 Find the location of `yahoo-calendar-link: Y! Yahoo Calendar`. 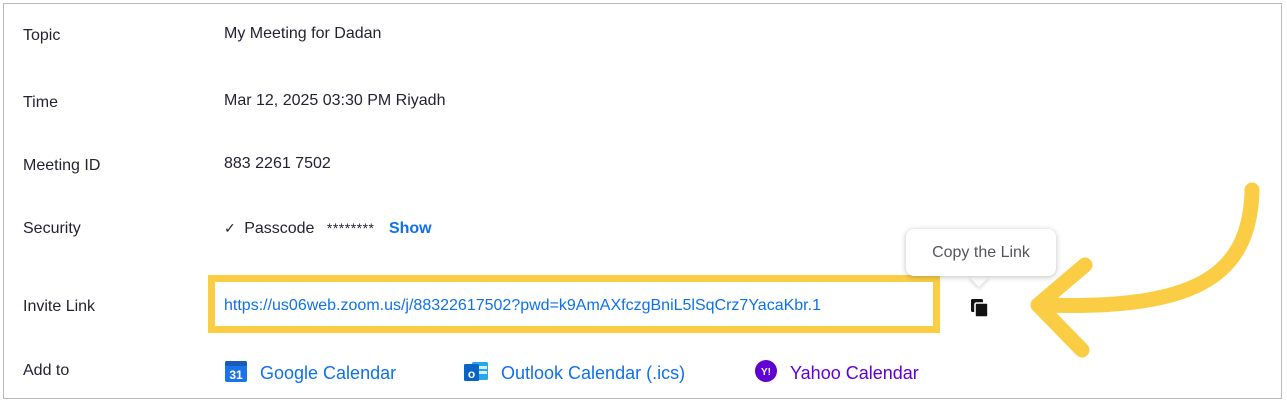

yahoo-calendar-link: Y! Yahoo Calendar is located at coordinates (836, 373).